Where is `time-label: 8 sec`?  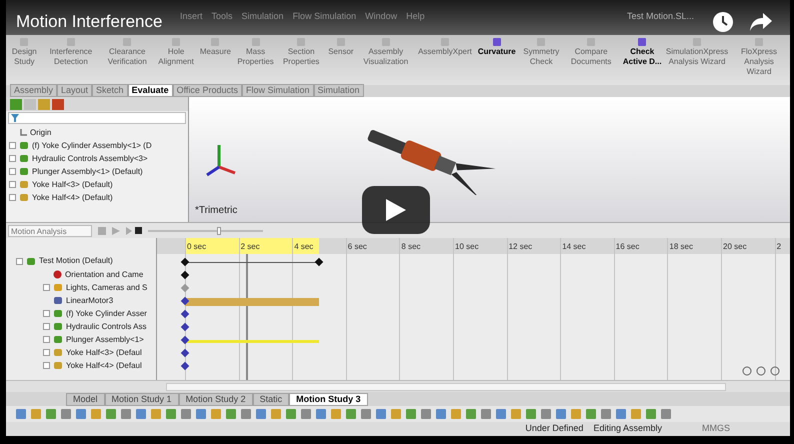
time-label: 8 sec is located at coordinates (410, 247).